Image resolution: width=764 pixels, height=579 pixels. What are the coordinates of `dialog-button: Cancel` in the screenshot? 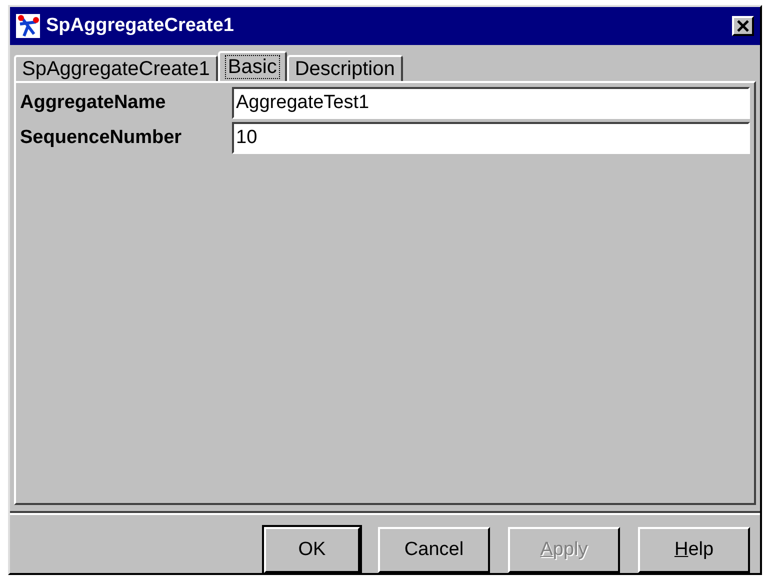 It's located at (434, 550).